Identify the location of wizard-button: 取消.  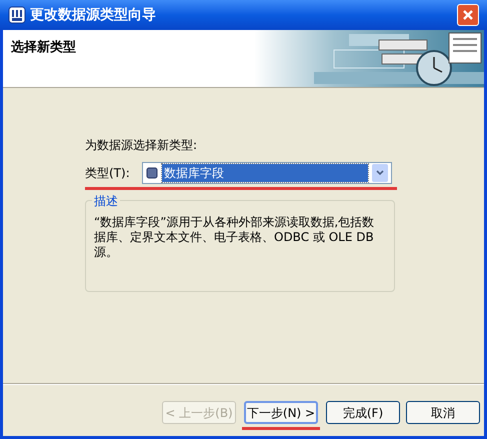
(443, 412).